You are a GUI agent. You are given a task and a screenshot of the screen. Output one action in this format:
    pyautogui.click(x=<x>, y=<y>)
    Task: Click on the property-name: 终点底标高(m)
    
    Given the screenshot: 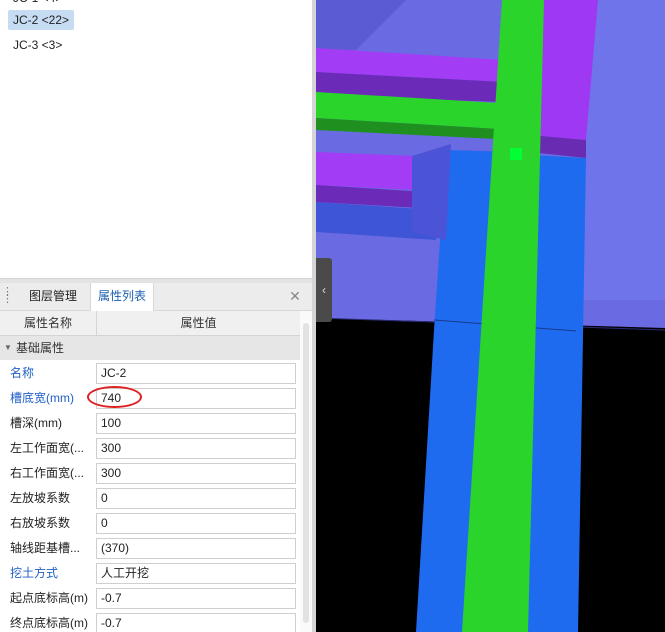 What is the action you would take?
    pyautogui.click(x=49, y=623)
    